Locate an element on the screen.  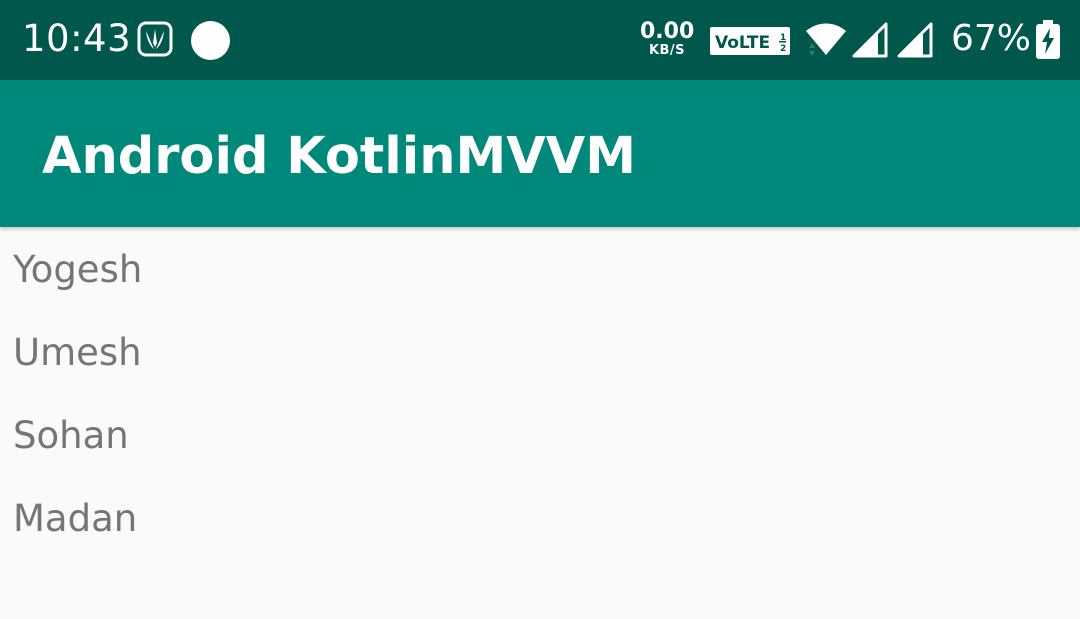
list-item-name: Umesh is located at coordinates (77, 352).